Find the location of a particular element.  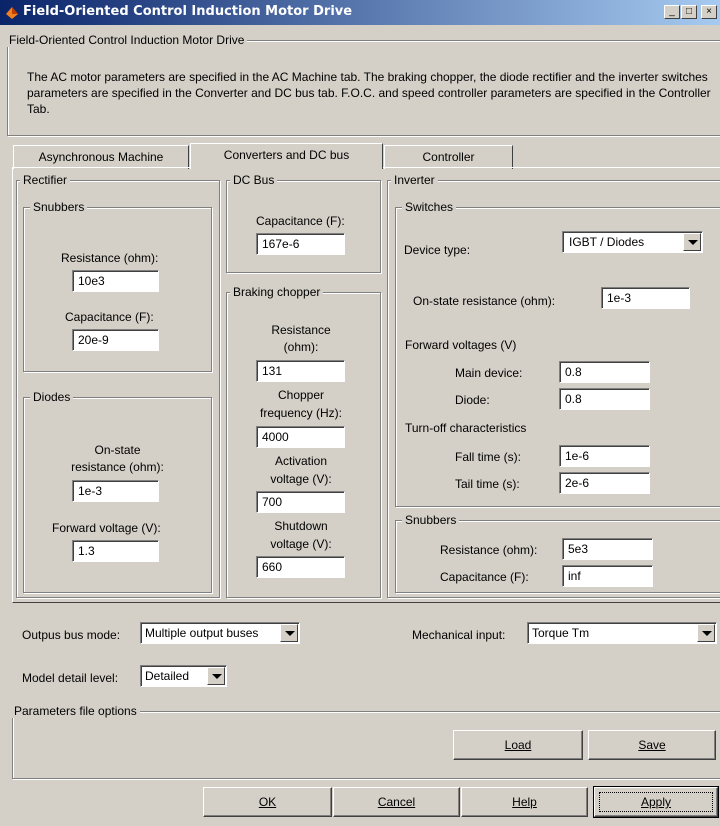

chopper-activation-label-2: voltage (V): is located at coordinates (301, 479).